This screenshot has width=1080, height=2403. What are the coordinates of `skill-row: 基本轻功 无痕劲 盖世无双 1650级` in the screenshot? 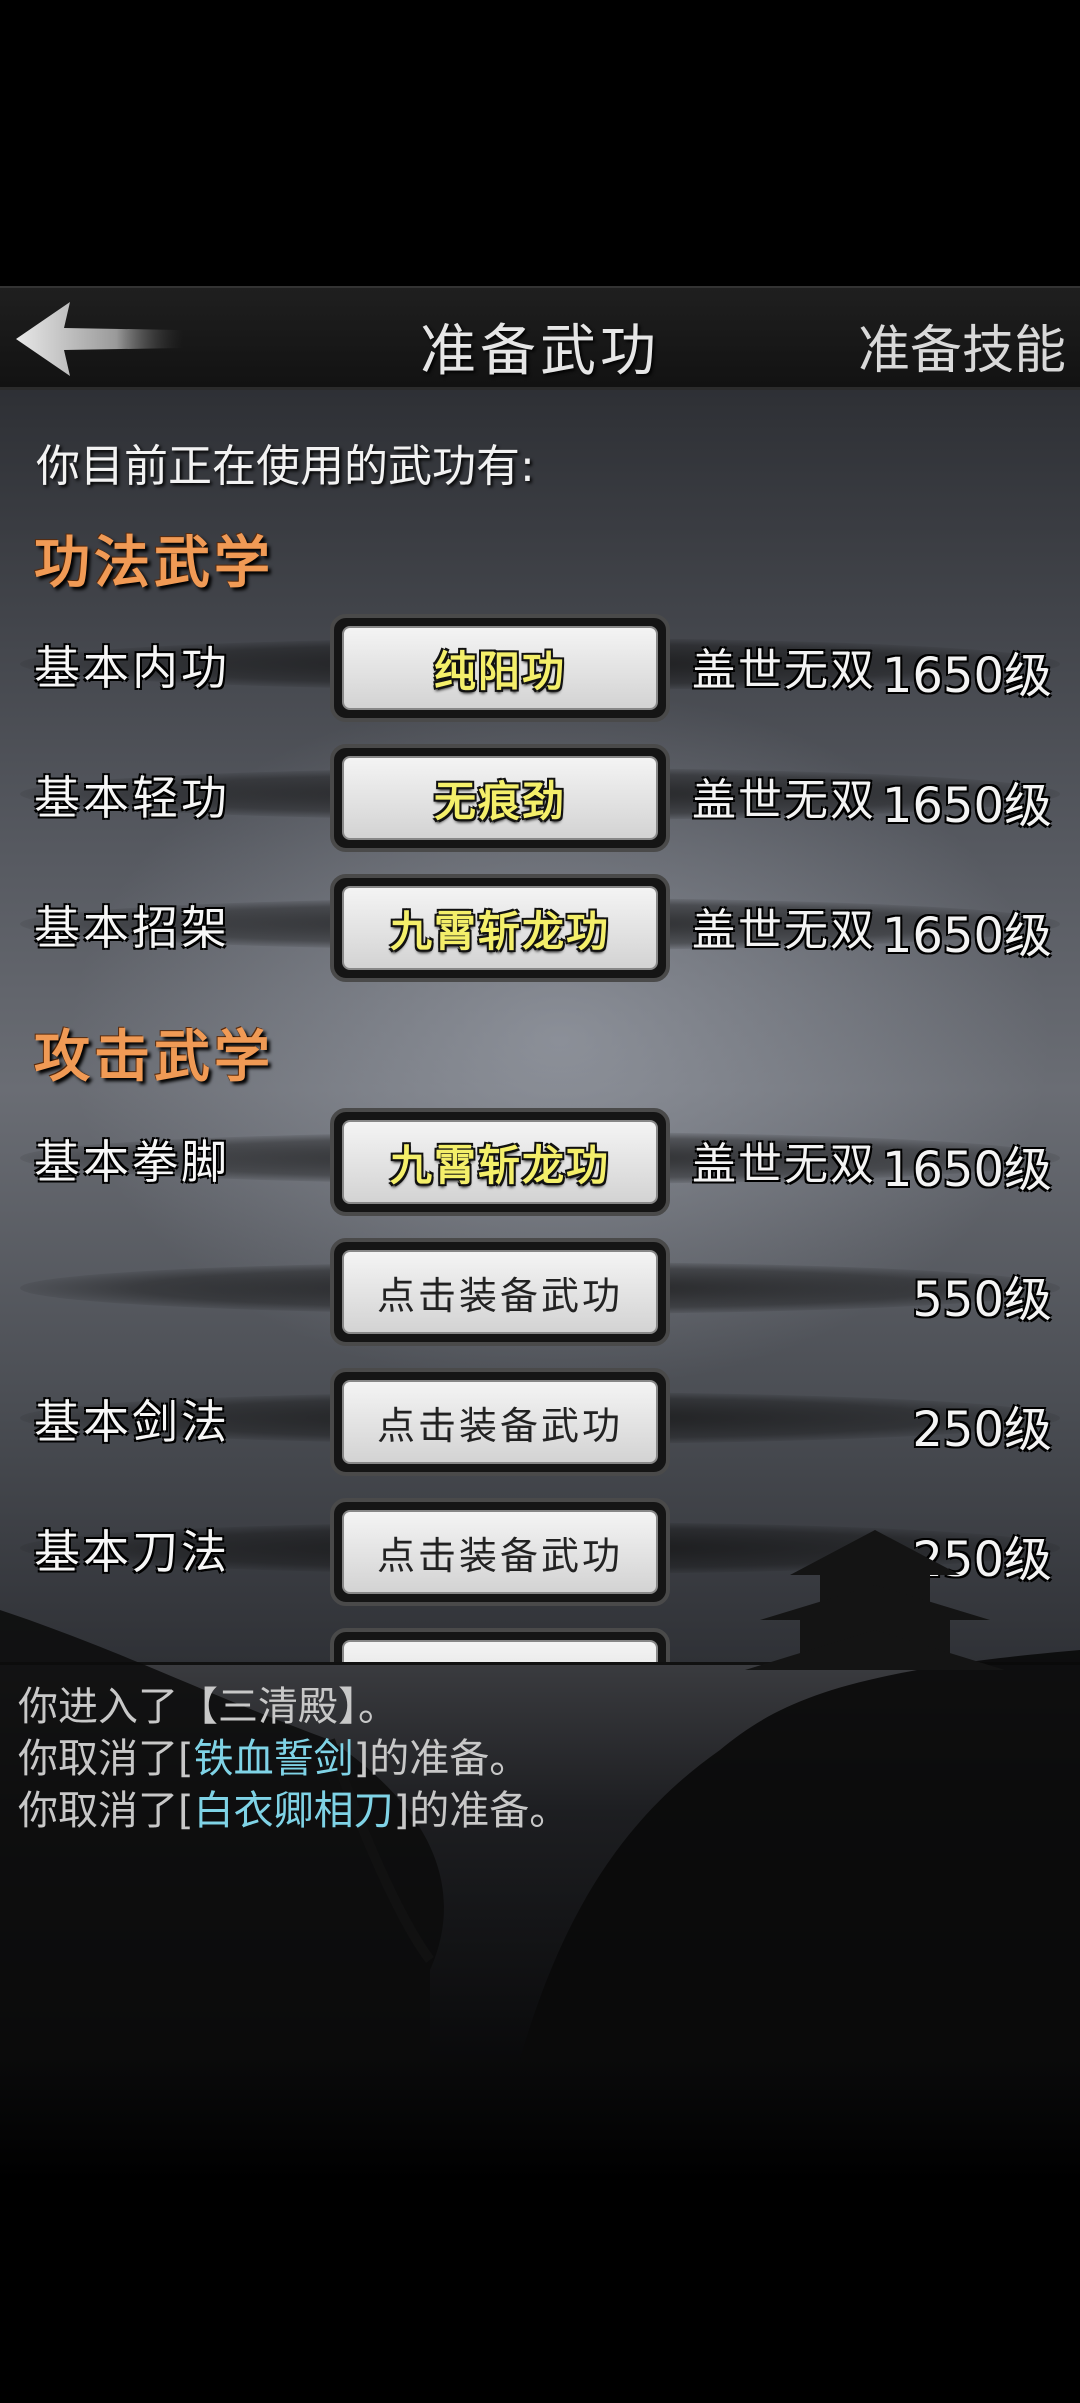 It's located at (540, 796).